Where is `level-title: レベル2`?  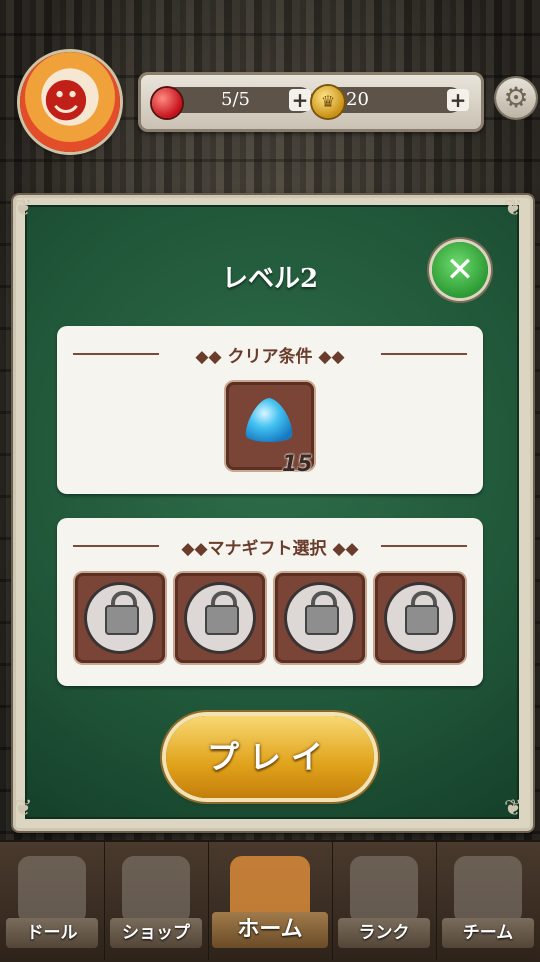 level-title: レベル2 is located at coordinates (270, 279).